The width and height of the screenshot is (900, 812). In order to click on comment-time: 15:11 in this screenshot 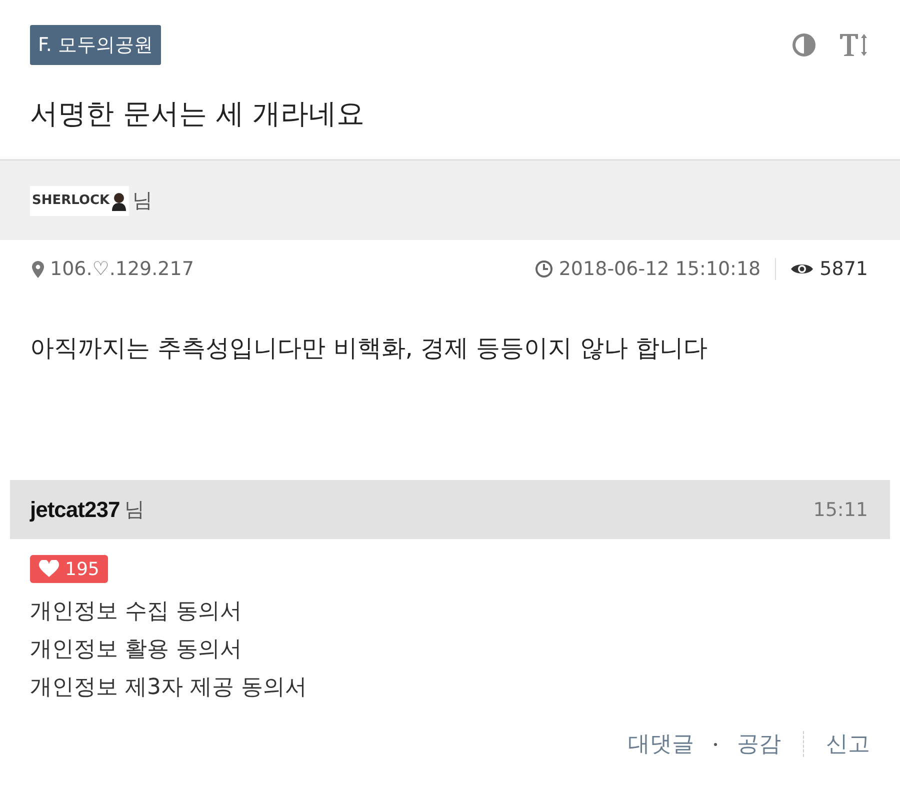, I will do `click(840, 509)`.